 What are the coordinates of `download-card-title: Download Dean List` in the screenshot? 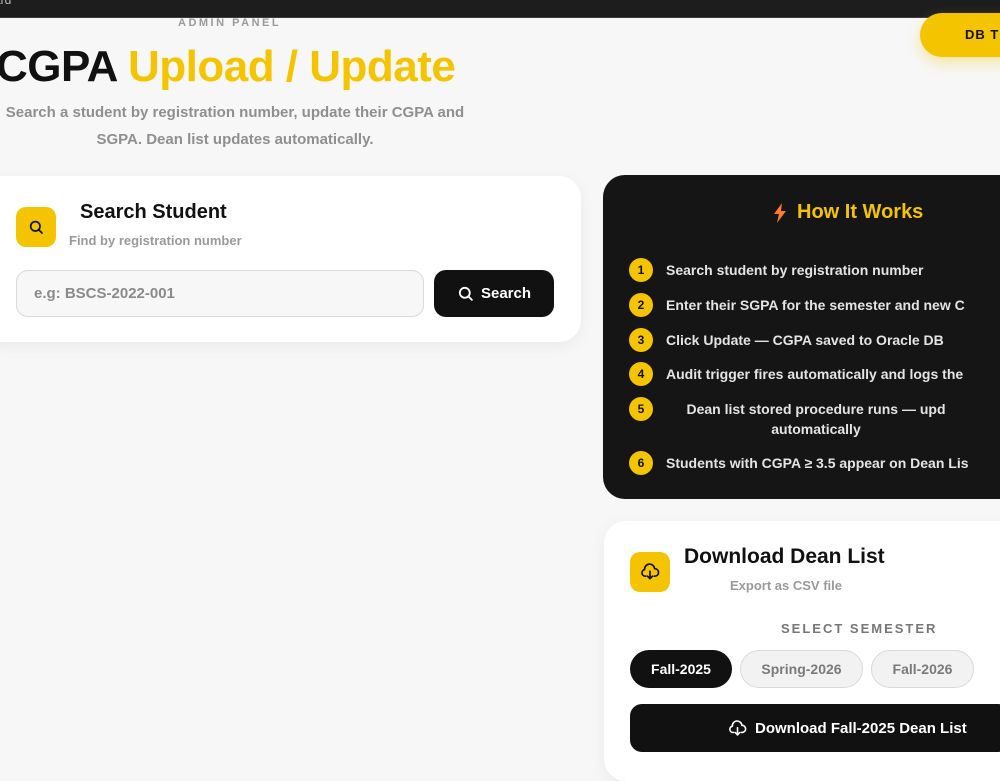 It's located at (784, 556).